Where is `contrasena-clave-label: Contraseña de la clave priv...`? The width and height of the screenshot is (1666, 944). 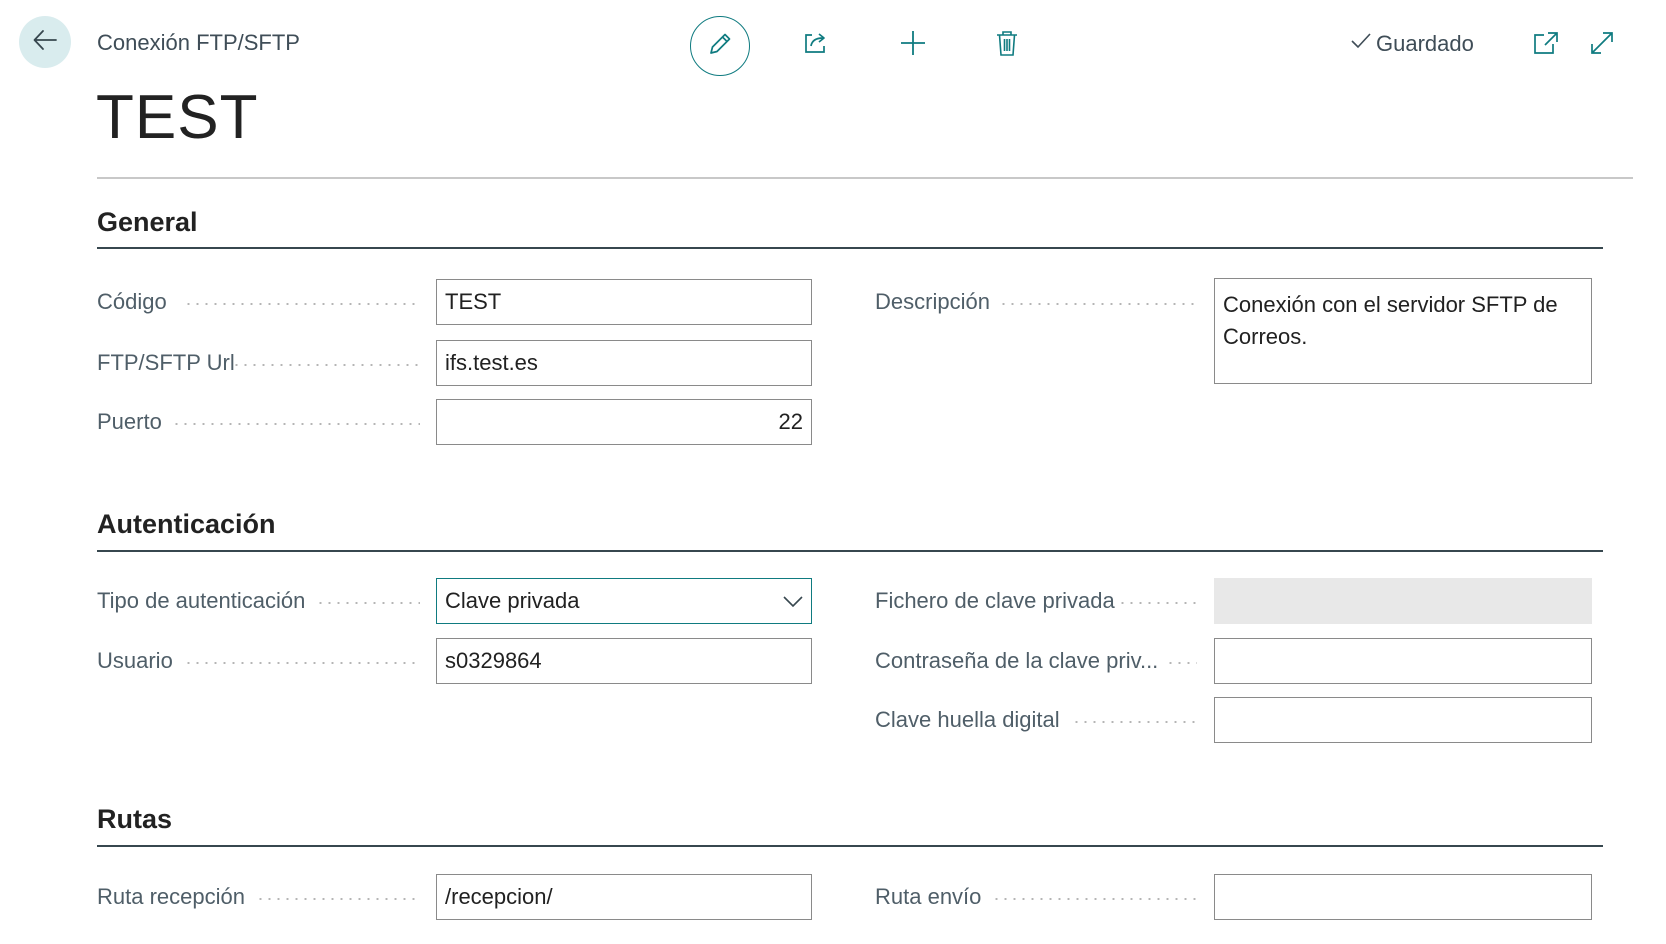 contrasena-clave-label: Contraseña de la clave priv... is located at coordinates (1017, 660).